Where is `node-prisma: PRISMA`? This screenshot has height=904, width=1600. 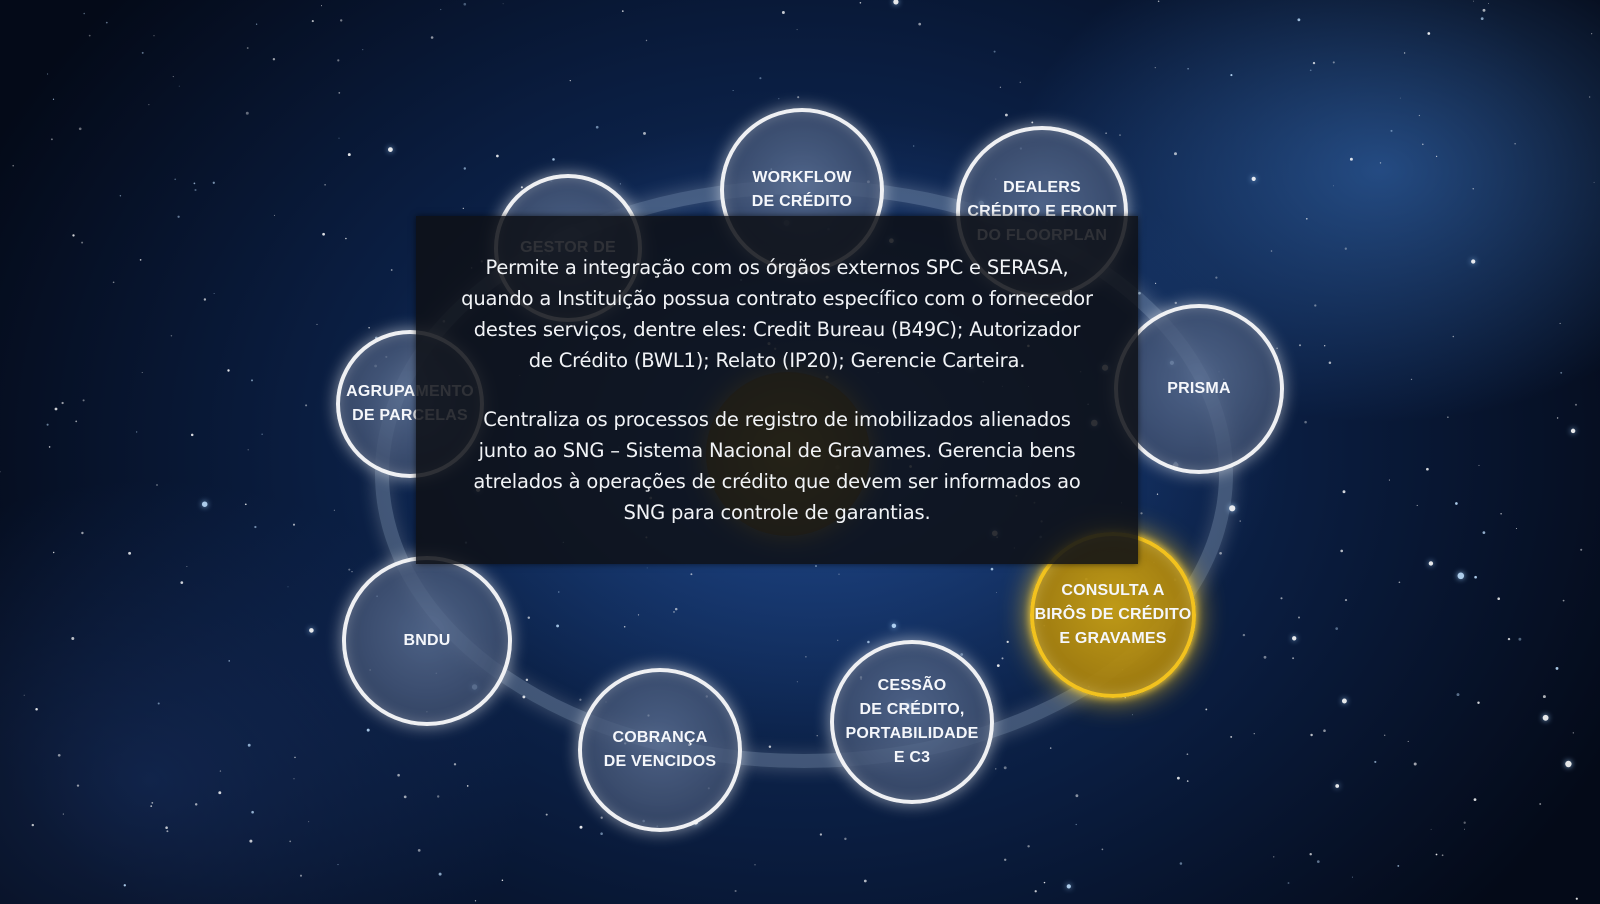 node-prisma: PRISMA is located at coordinates (1199, 389).